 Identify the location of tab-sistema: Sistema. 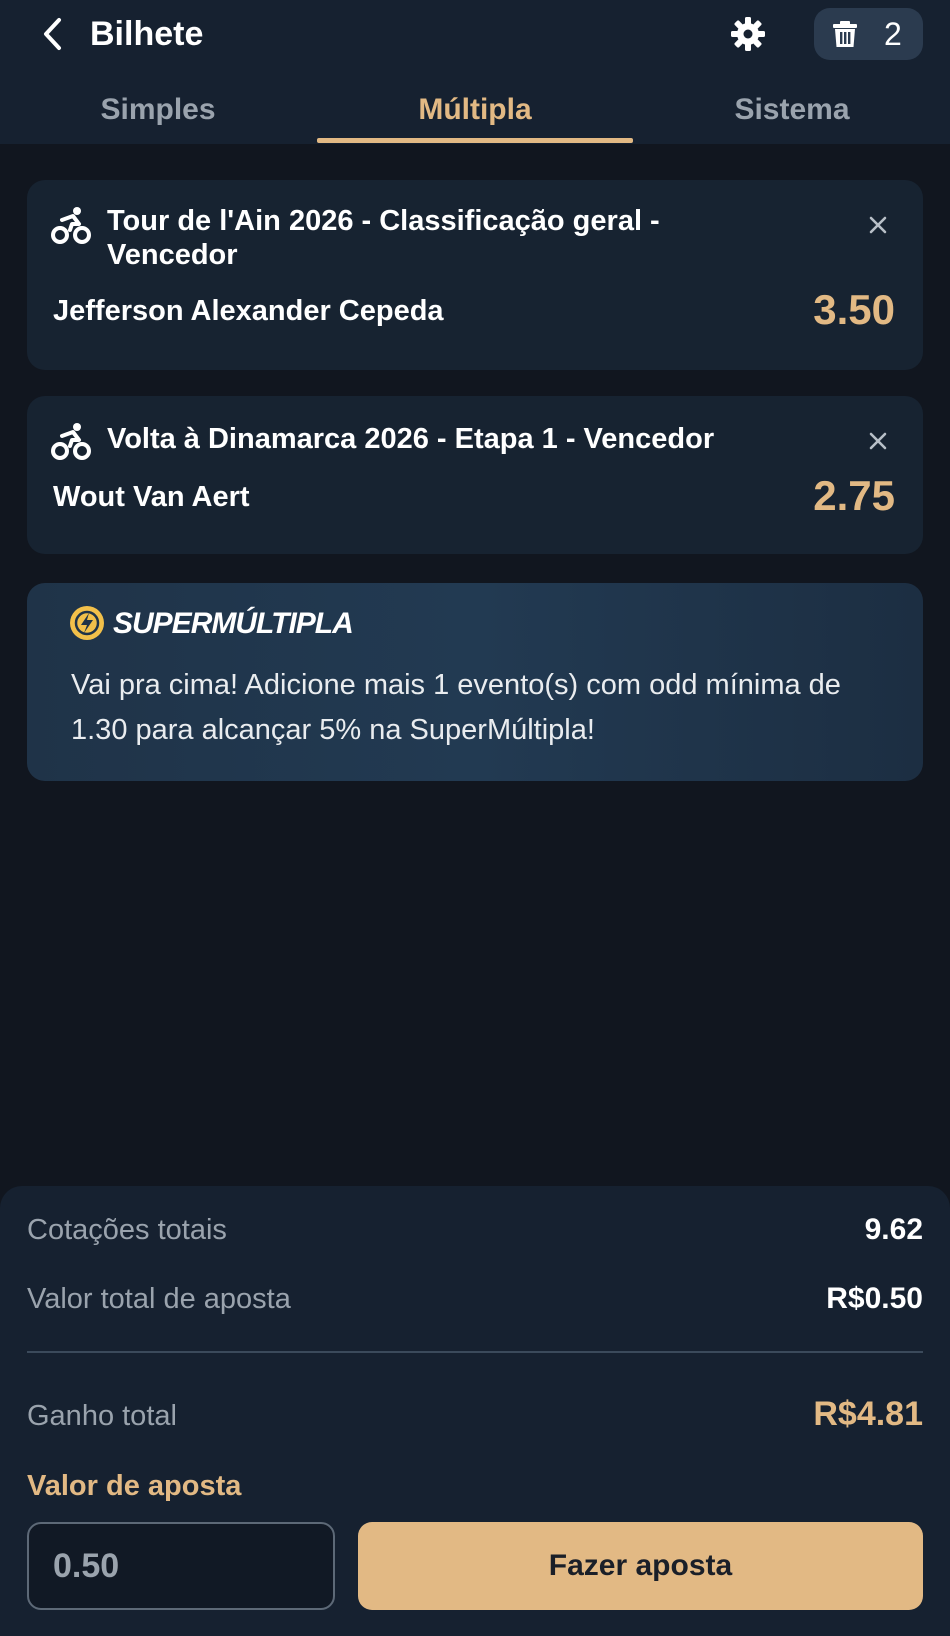
(792, 112).